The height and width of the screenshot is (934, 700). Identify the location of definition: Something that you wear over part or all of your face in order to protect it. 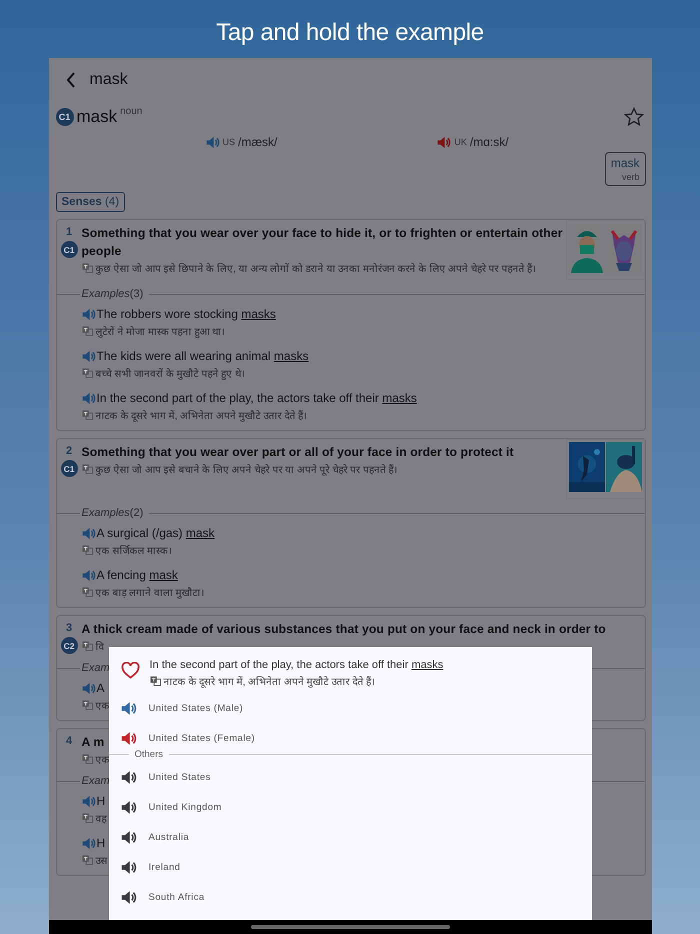
(298, 452).